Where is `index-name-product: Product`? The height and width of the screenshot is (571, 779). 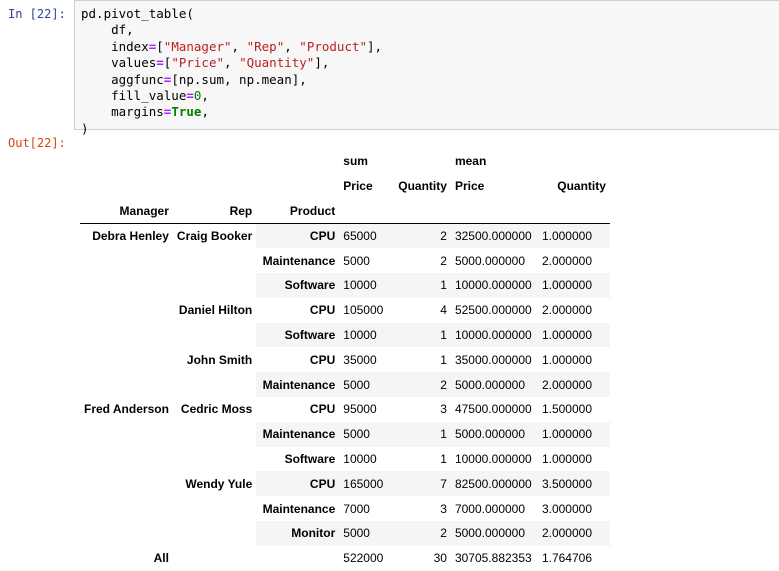
index-name-product: Product is located at coordinates (298, 211).